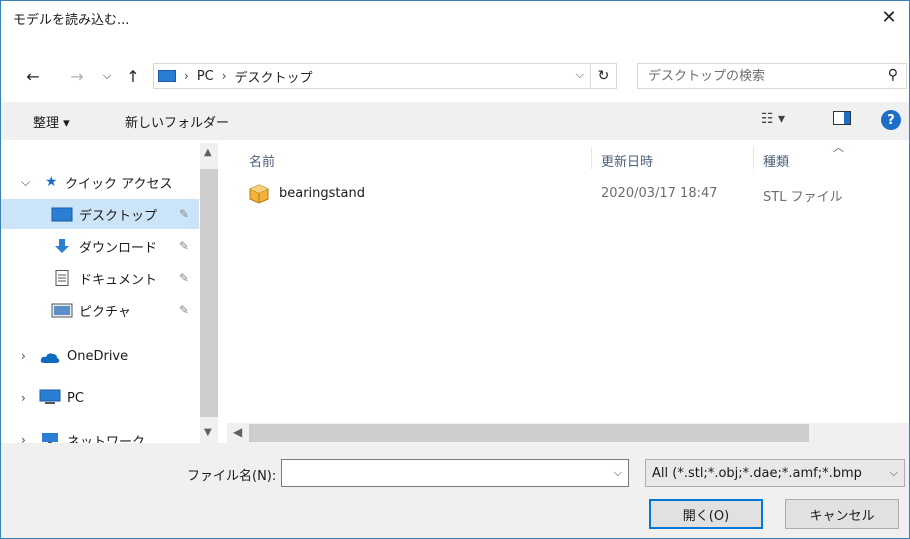  Describe the element at coordinates (232, 476) in the screenshot. I see `filename-label: ファイル名(N):` at that location.